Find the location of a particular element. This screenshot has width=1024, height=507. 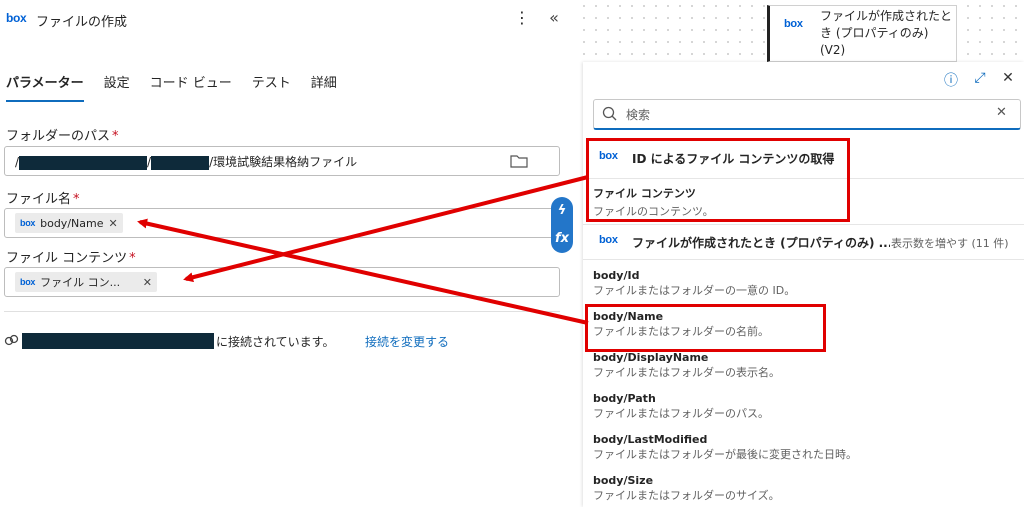

annotation-arrow is located at coordinates (386, 229).